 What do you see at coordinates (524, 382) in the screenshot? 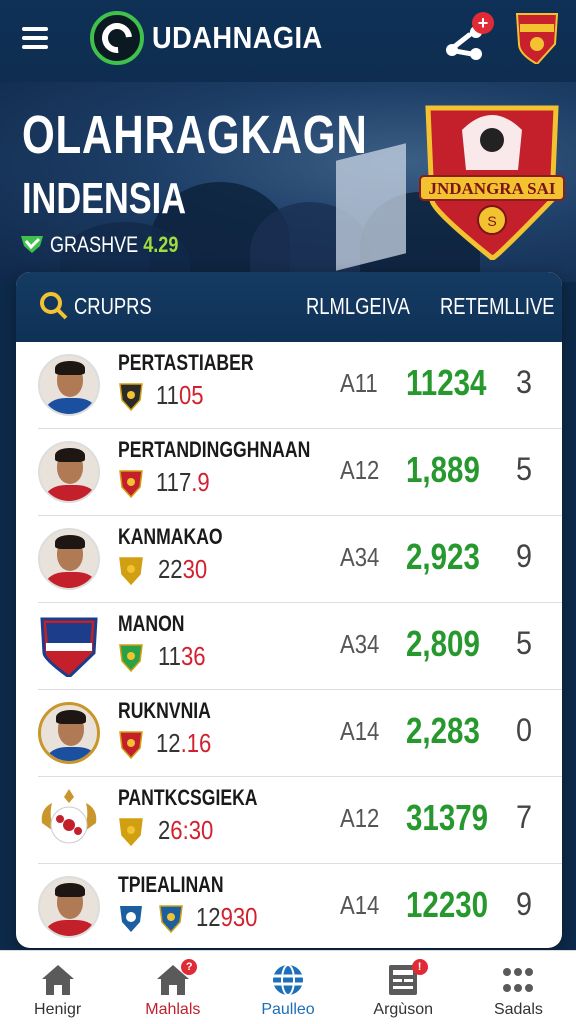
I see `live-count: 3` at bounding box center [524, 382].